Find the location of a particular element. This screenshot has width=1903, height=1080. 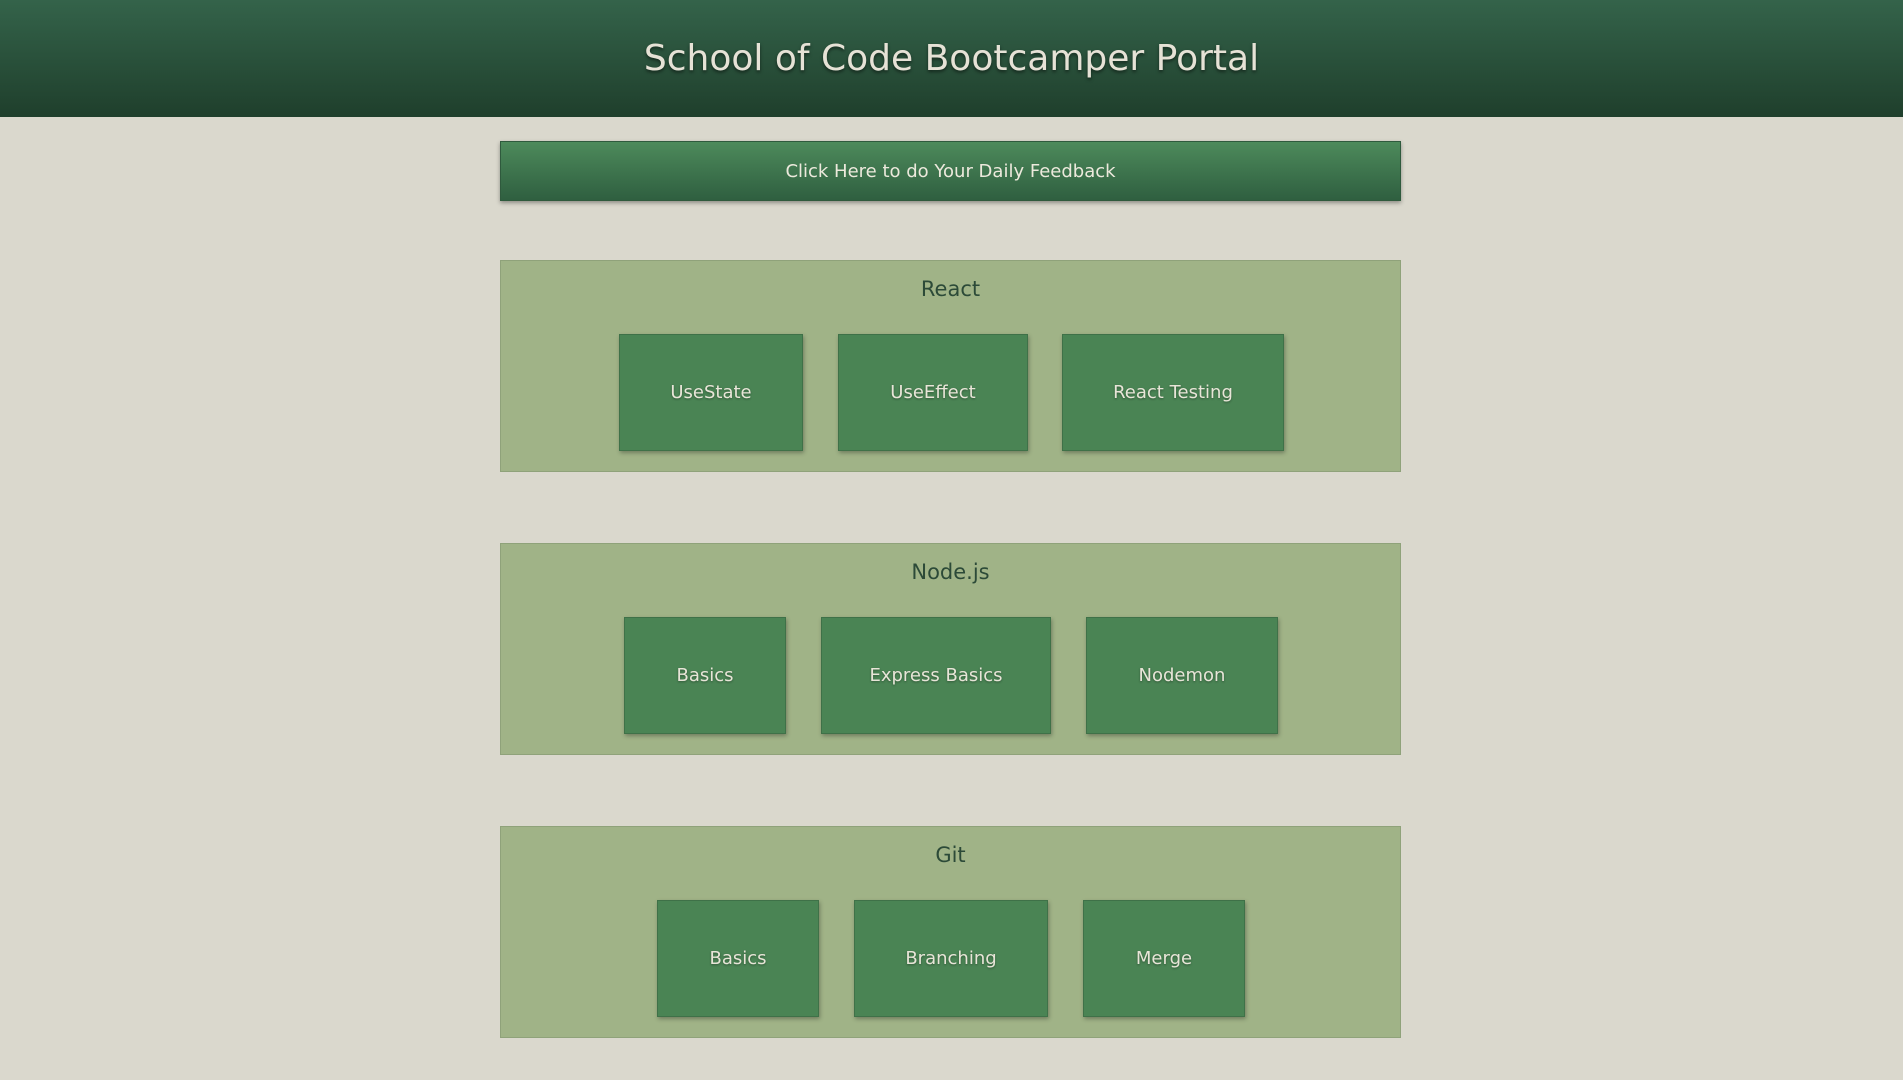

topic-card-branching: Branching is located at coordinates (951, 958).